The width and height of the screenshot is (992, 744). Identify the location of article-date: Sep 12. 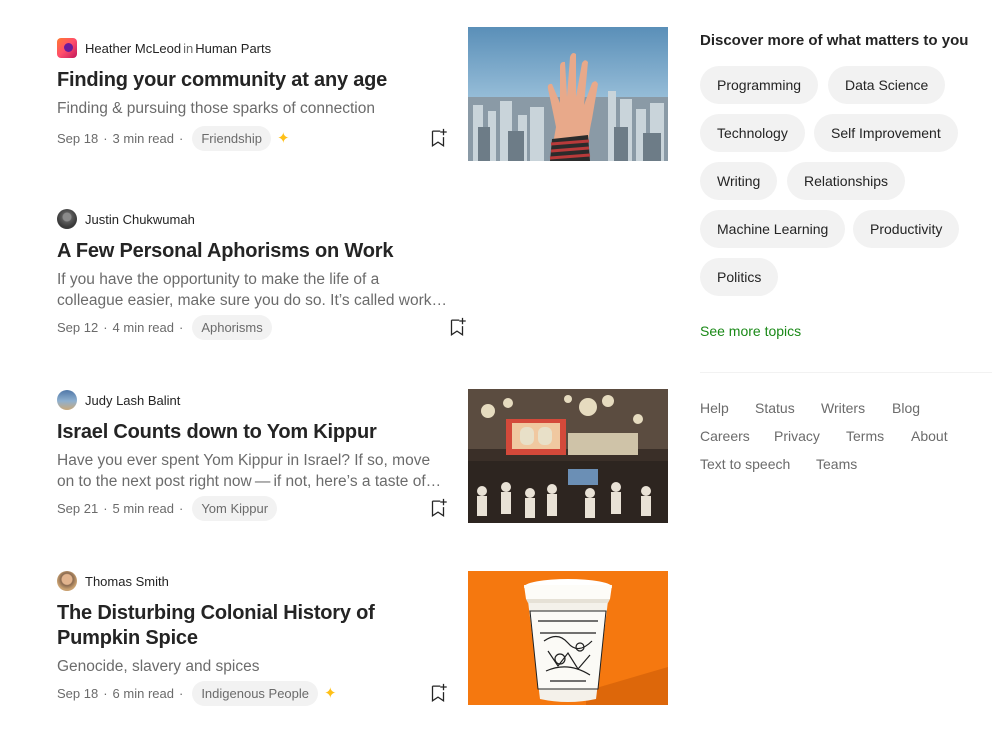
(78, 327).